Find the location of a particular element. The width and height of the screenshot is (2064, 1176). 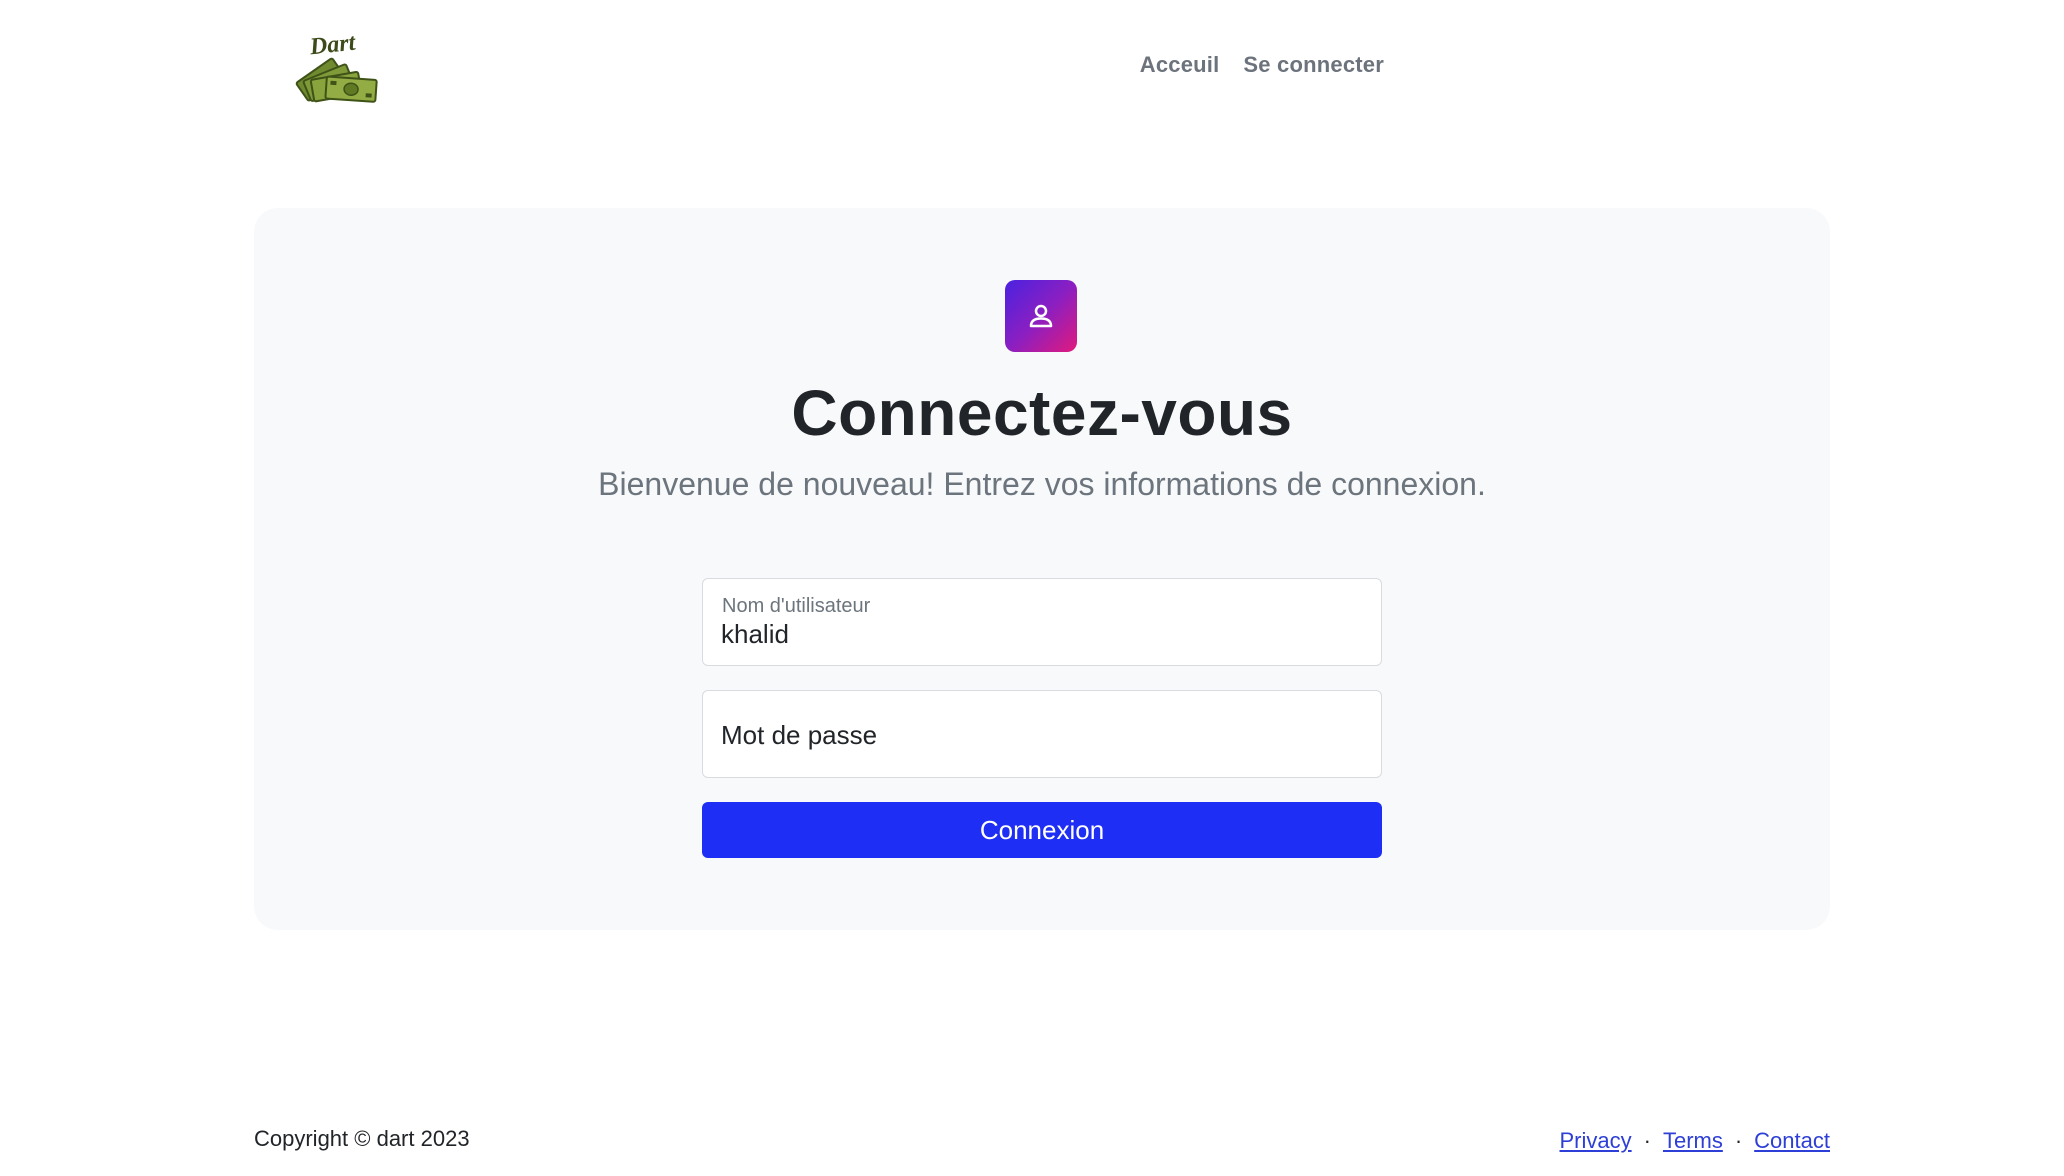

password-field is located at coordinates (1042, 734).